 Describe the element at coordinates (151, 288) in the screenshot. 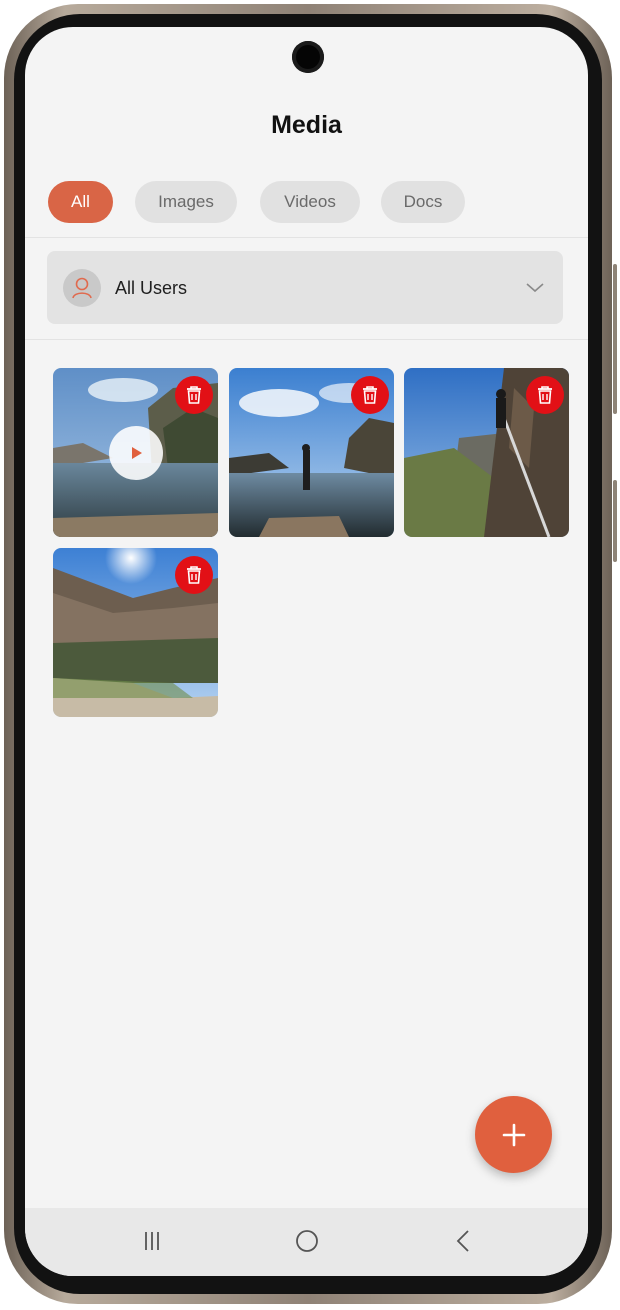

I see `user-filter-label: All Users` at that location.